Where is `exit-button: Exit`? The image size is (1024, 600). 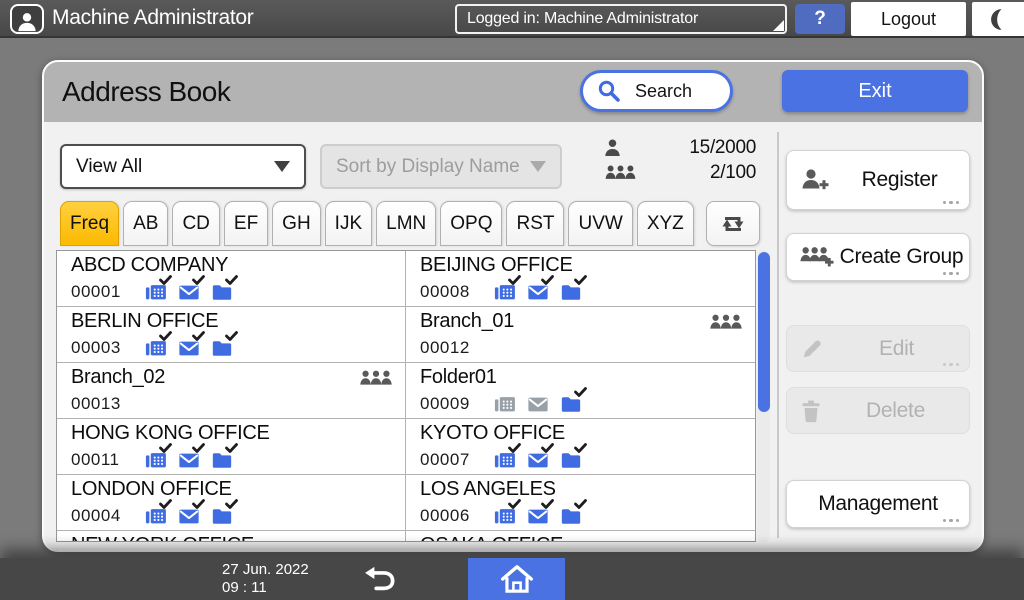 exit-button: Exit is located at coordinates (875, 91).